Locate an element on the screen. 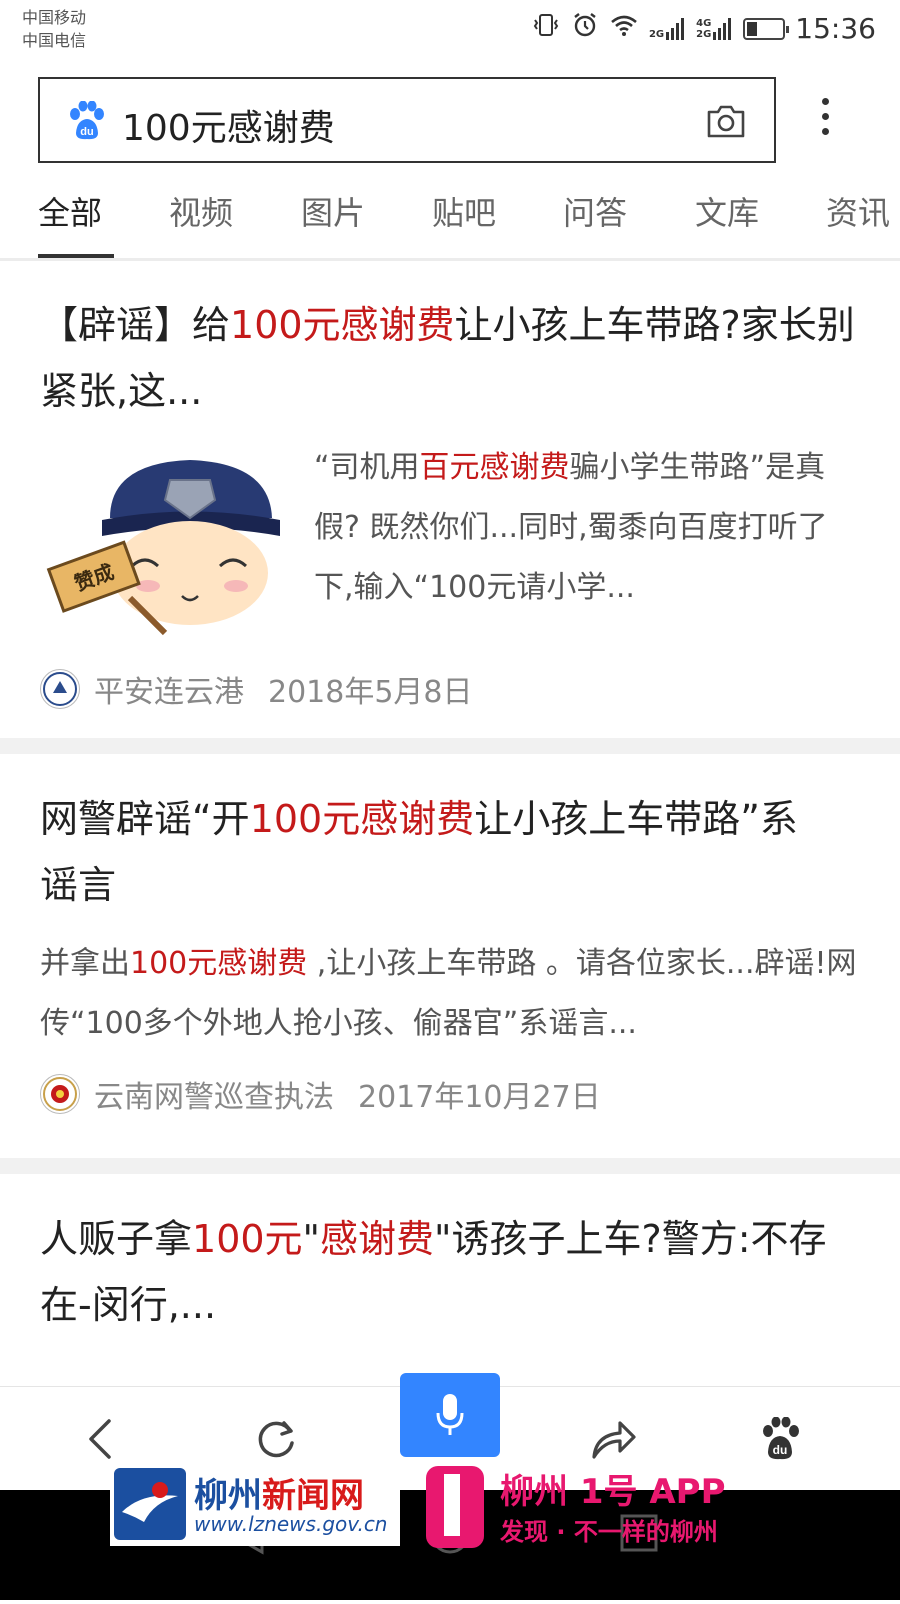 Image resolution: width=900 pixels, height=1604 pixels. app-icon is located at coordinates (455, 1507).